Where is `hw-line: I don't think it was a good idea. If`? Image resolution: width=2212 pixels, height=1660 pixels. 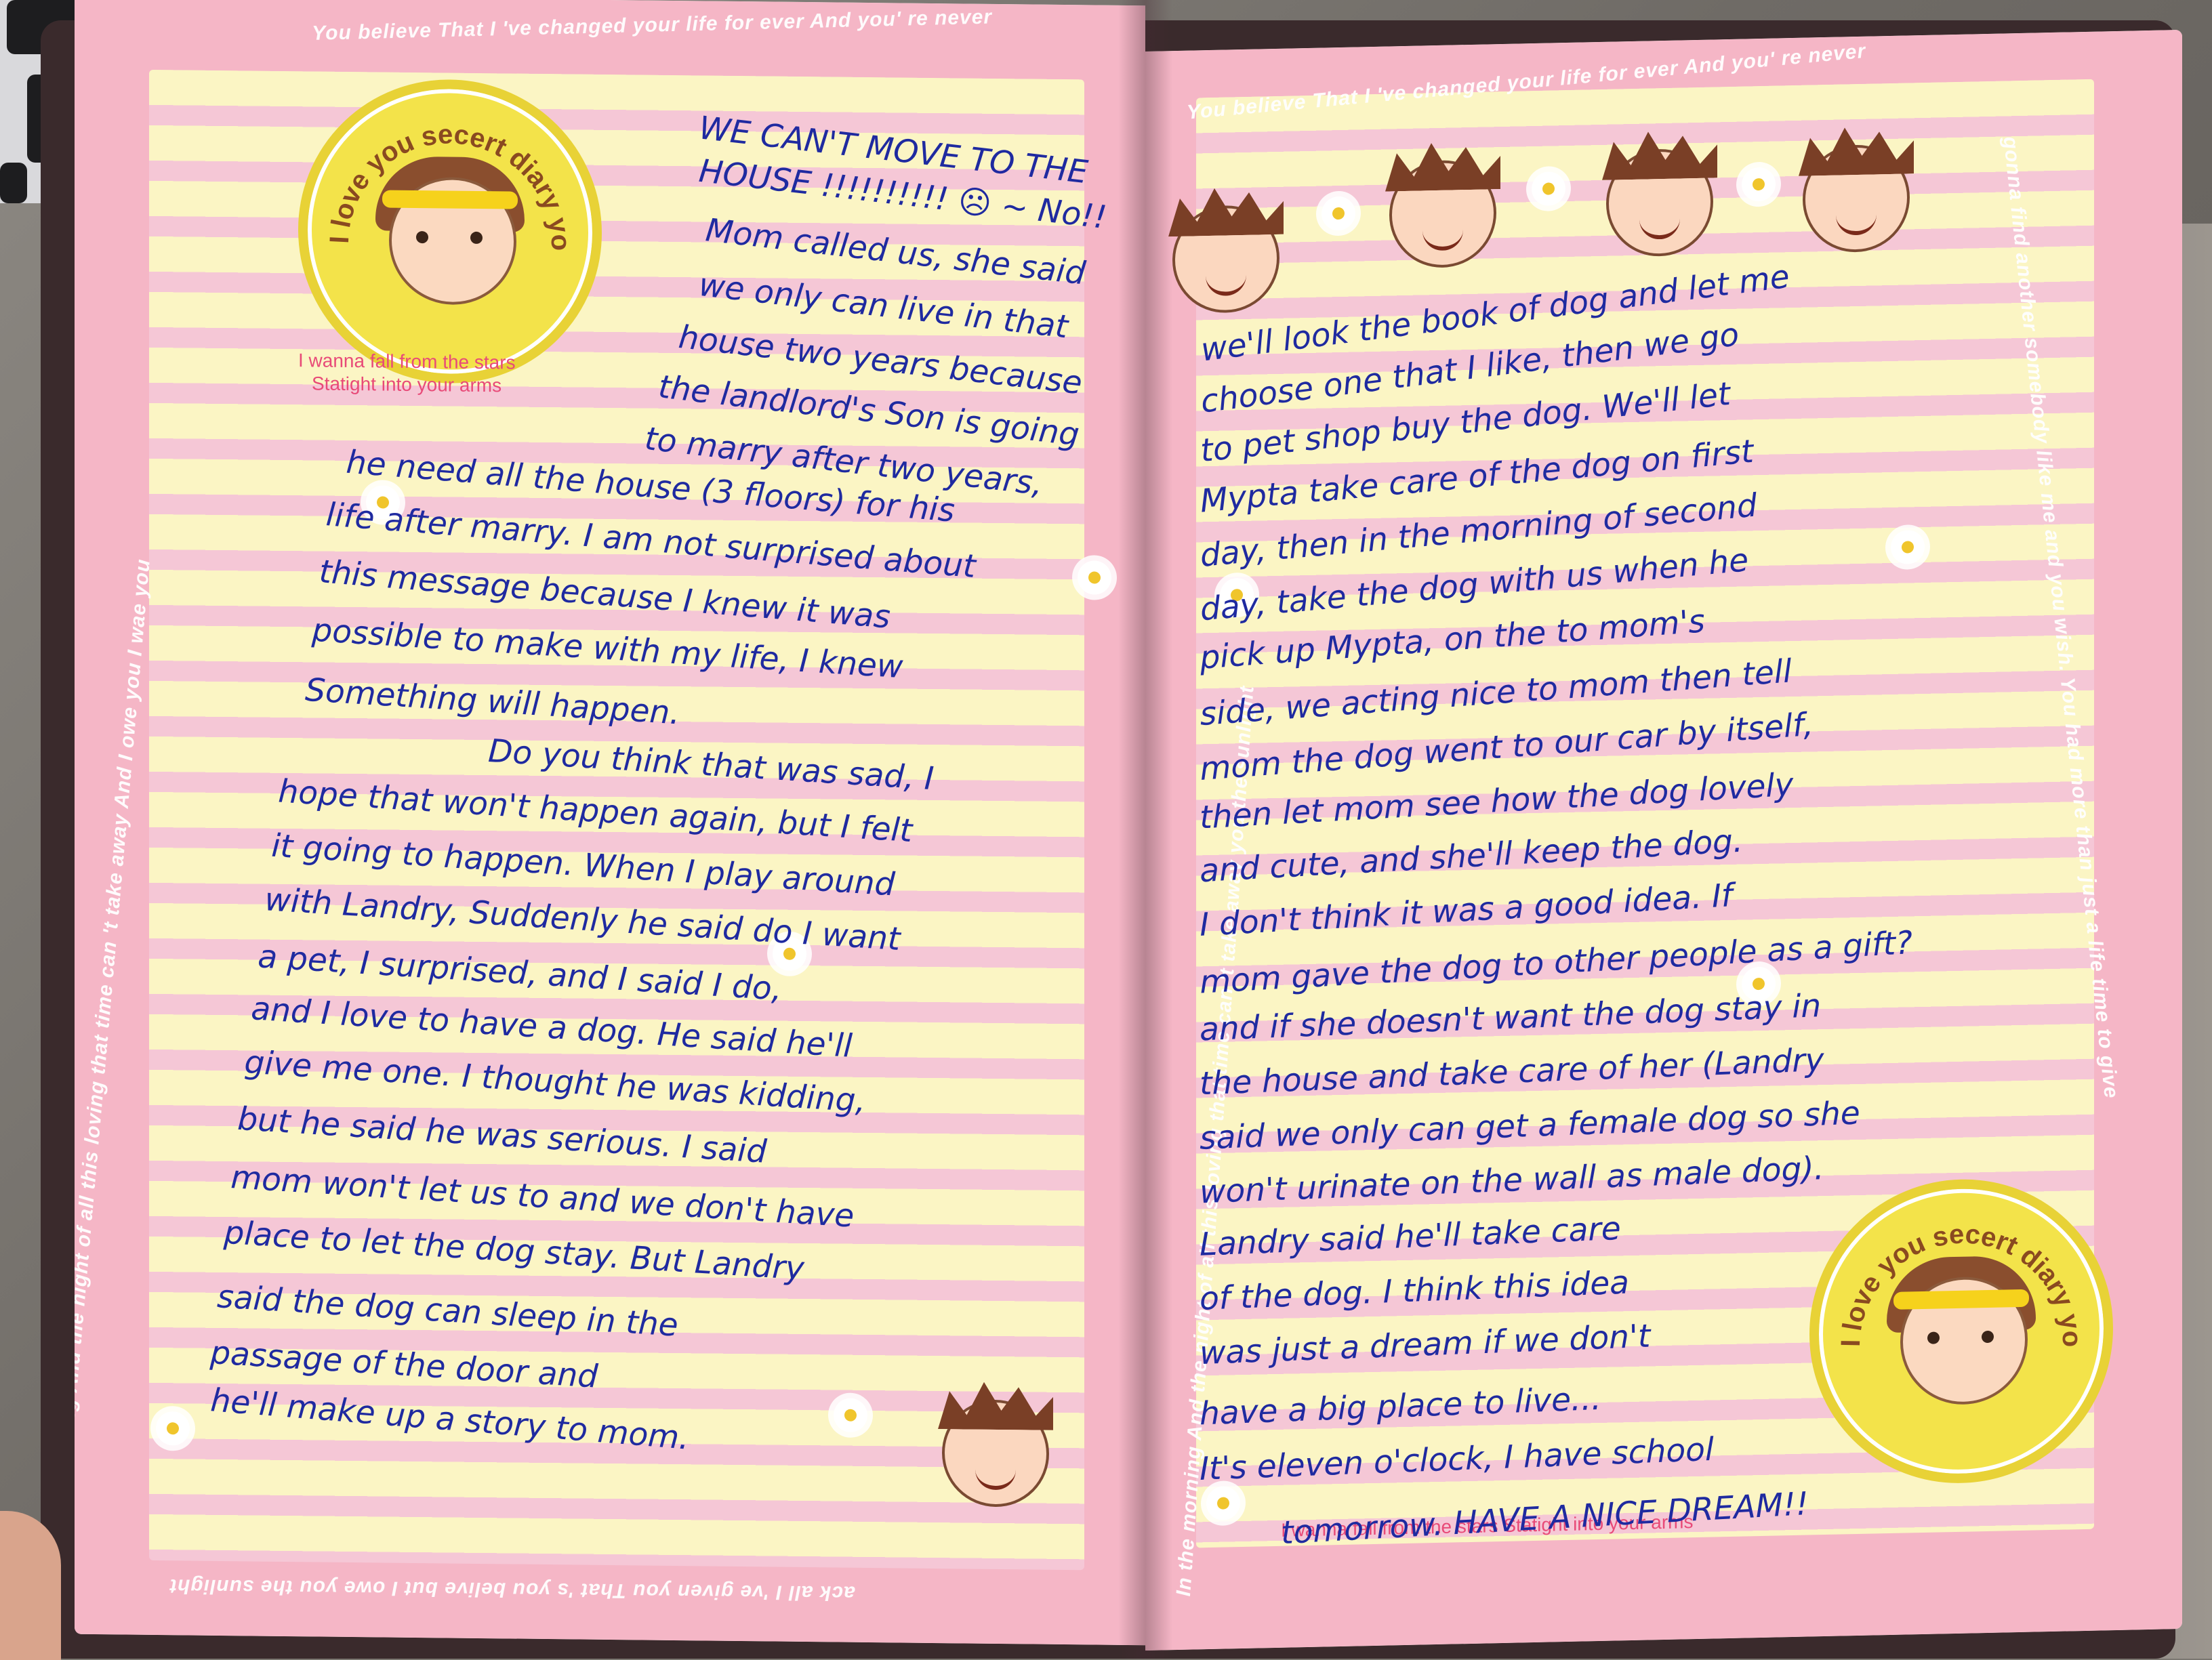
hw-line: I don't think it was a good idea. If is located at coordinates (1467, 911).